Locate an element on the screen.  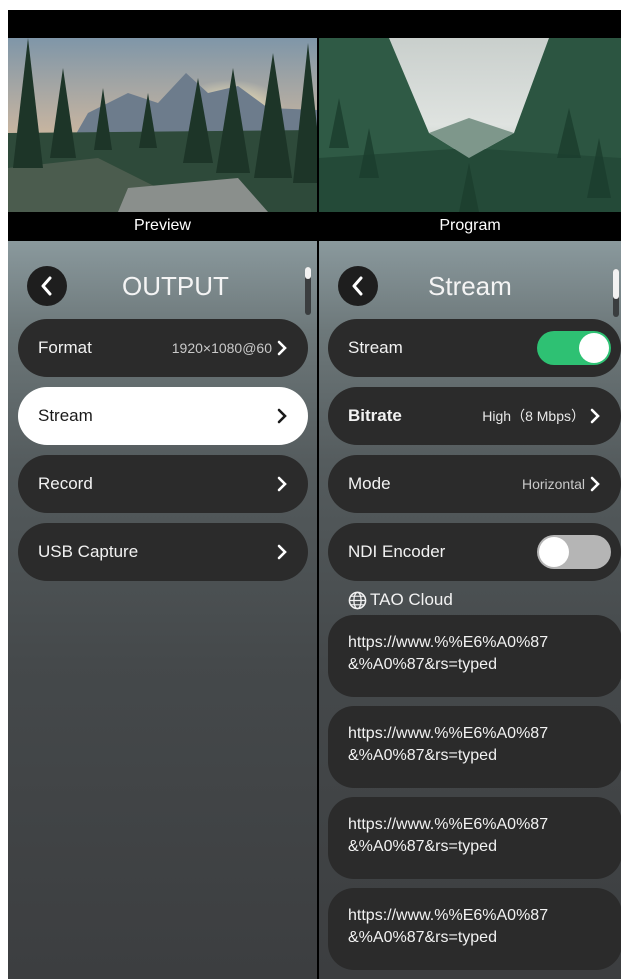
format-label: Format is located at coordinates (65, 347).